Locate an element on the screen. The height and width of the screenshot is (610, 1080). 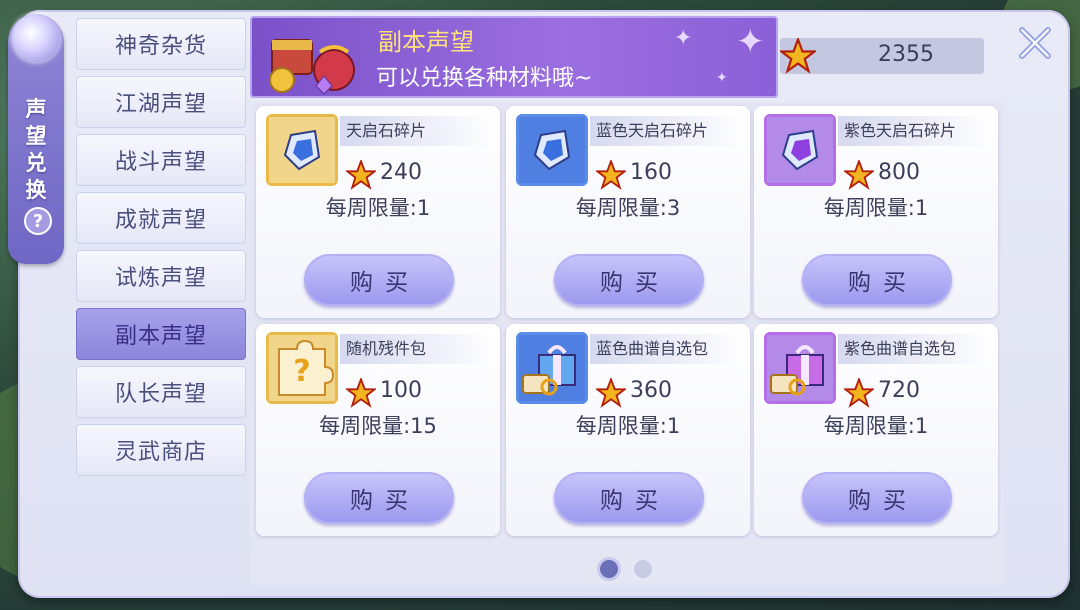
item-name: 蓝色天启石碎片 is located at coordinates (665, 131).